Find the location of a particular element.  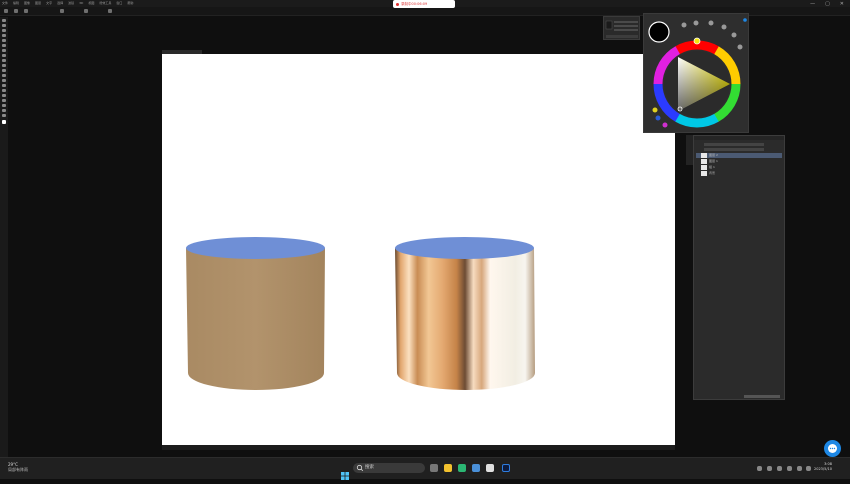

layers-panel: 图层 2 图层 1 组 1 背景 is located at coordinates (739, 267).